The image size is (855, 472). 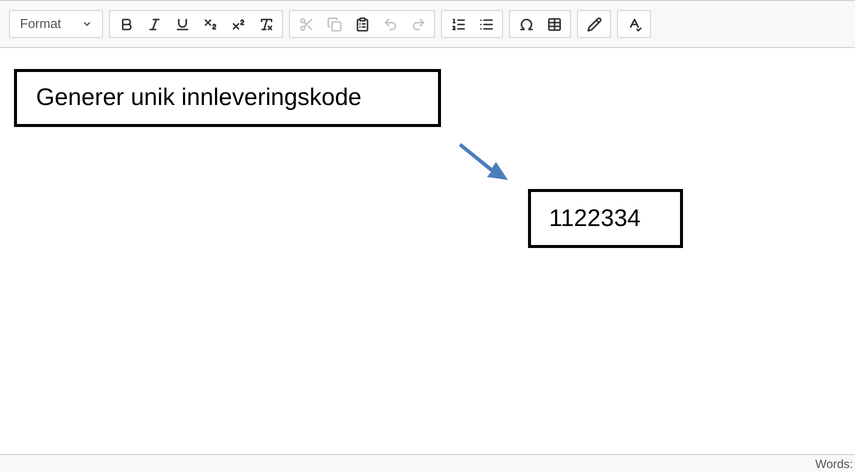 I want to click on italic-icon, so click(x=154, y=24).